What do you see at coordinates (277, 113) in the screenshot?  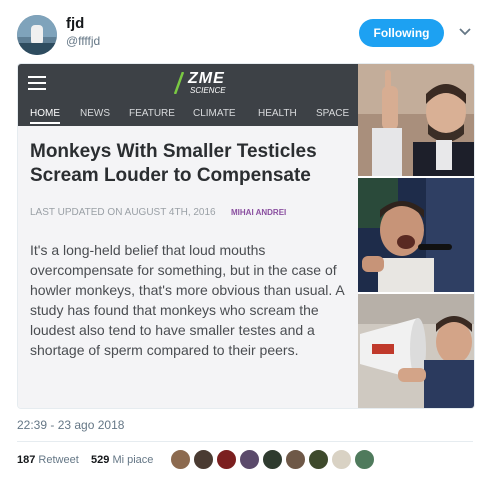 I see `nav-health: HEALTH` at bounding box center [277, 113].